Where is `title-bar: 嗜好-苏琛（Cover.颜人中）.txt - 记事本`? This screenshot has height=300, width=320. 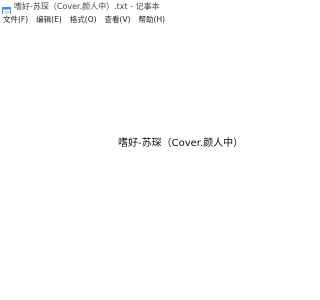 title-bar: 嗜好-苏琛（Cover.颜人中）.txt - 记事本 is located at coordinates (150, 8).